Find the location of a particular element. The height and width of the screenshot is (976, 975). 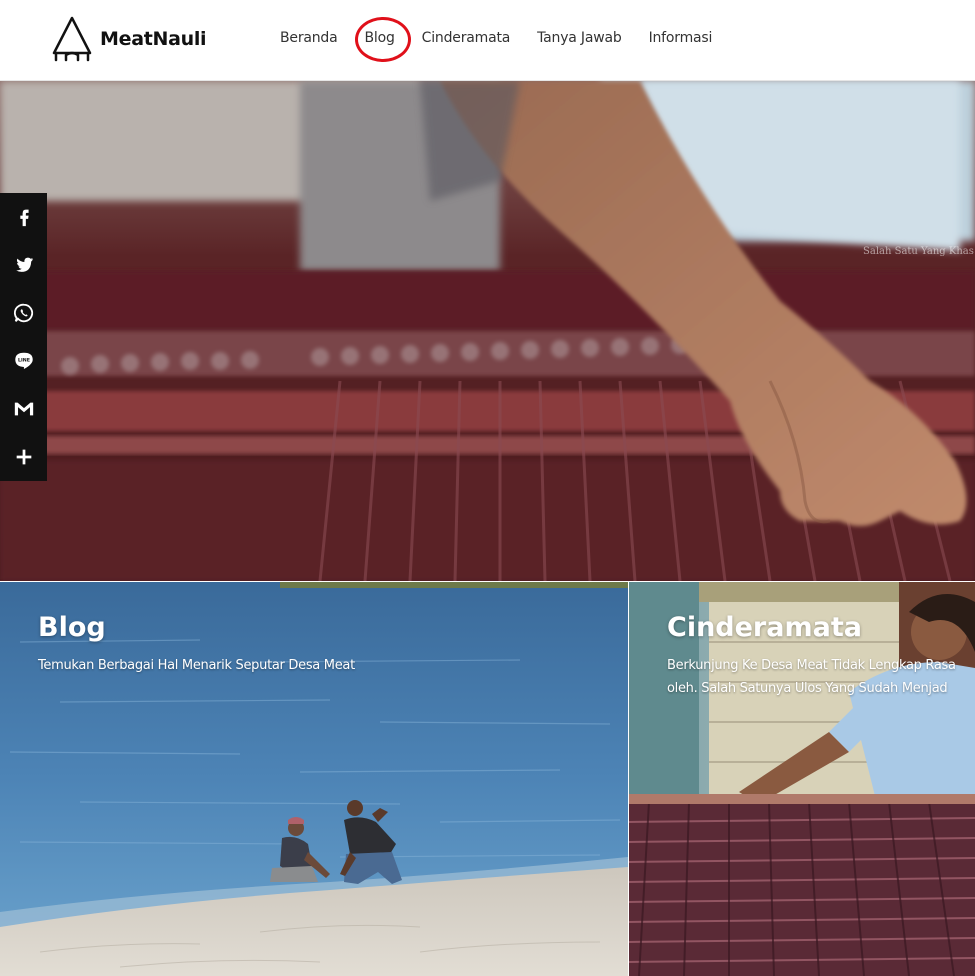

svg-text: LINE is located at coordinates (23, 360).